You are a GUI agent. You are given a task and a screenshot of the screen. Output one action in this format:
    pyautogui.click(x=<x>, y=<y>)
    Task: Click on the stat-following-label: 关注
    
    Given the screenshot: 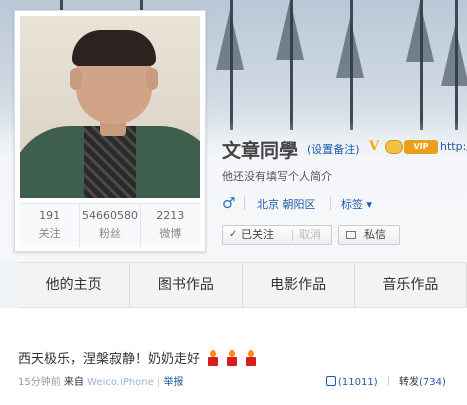 What is the action you would take?
    pyautogui.click(x=49, y=233)
    